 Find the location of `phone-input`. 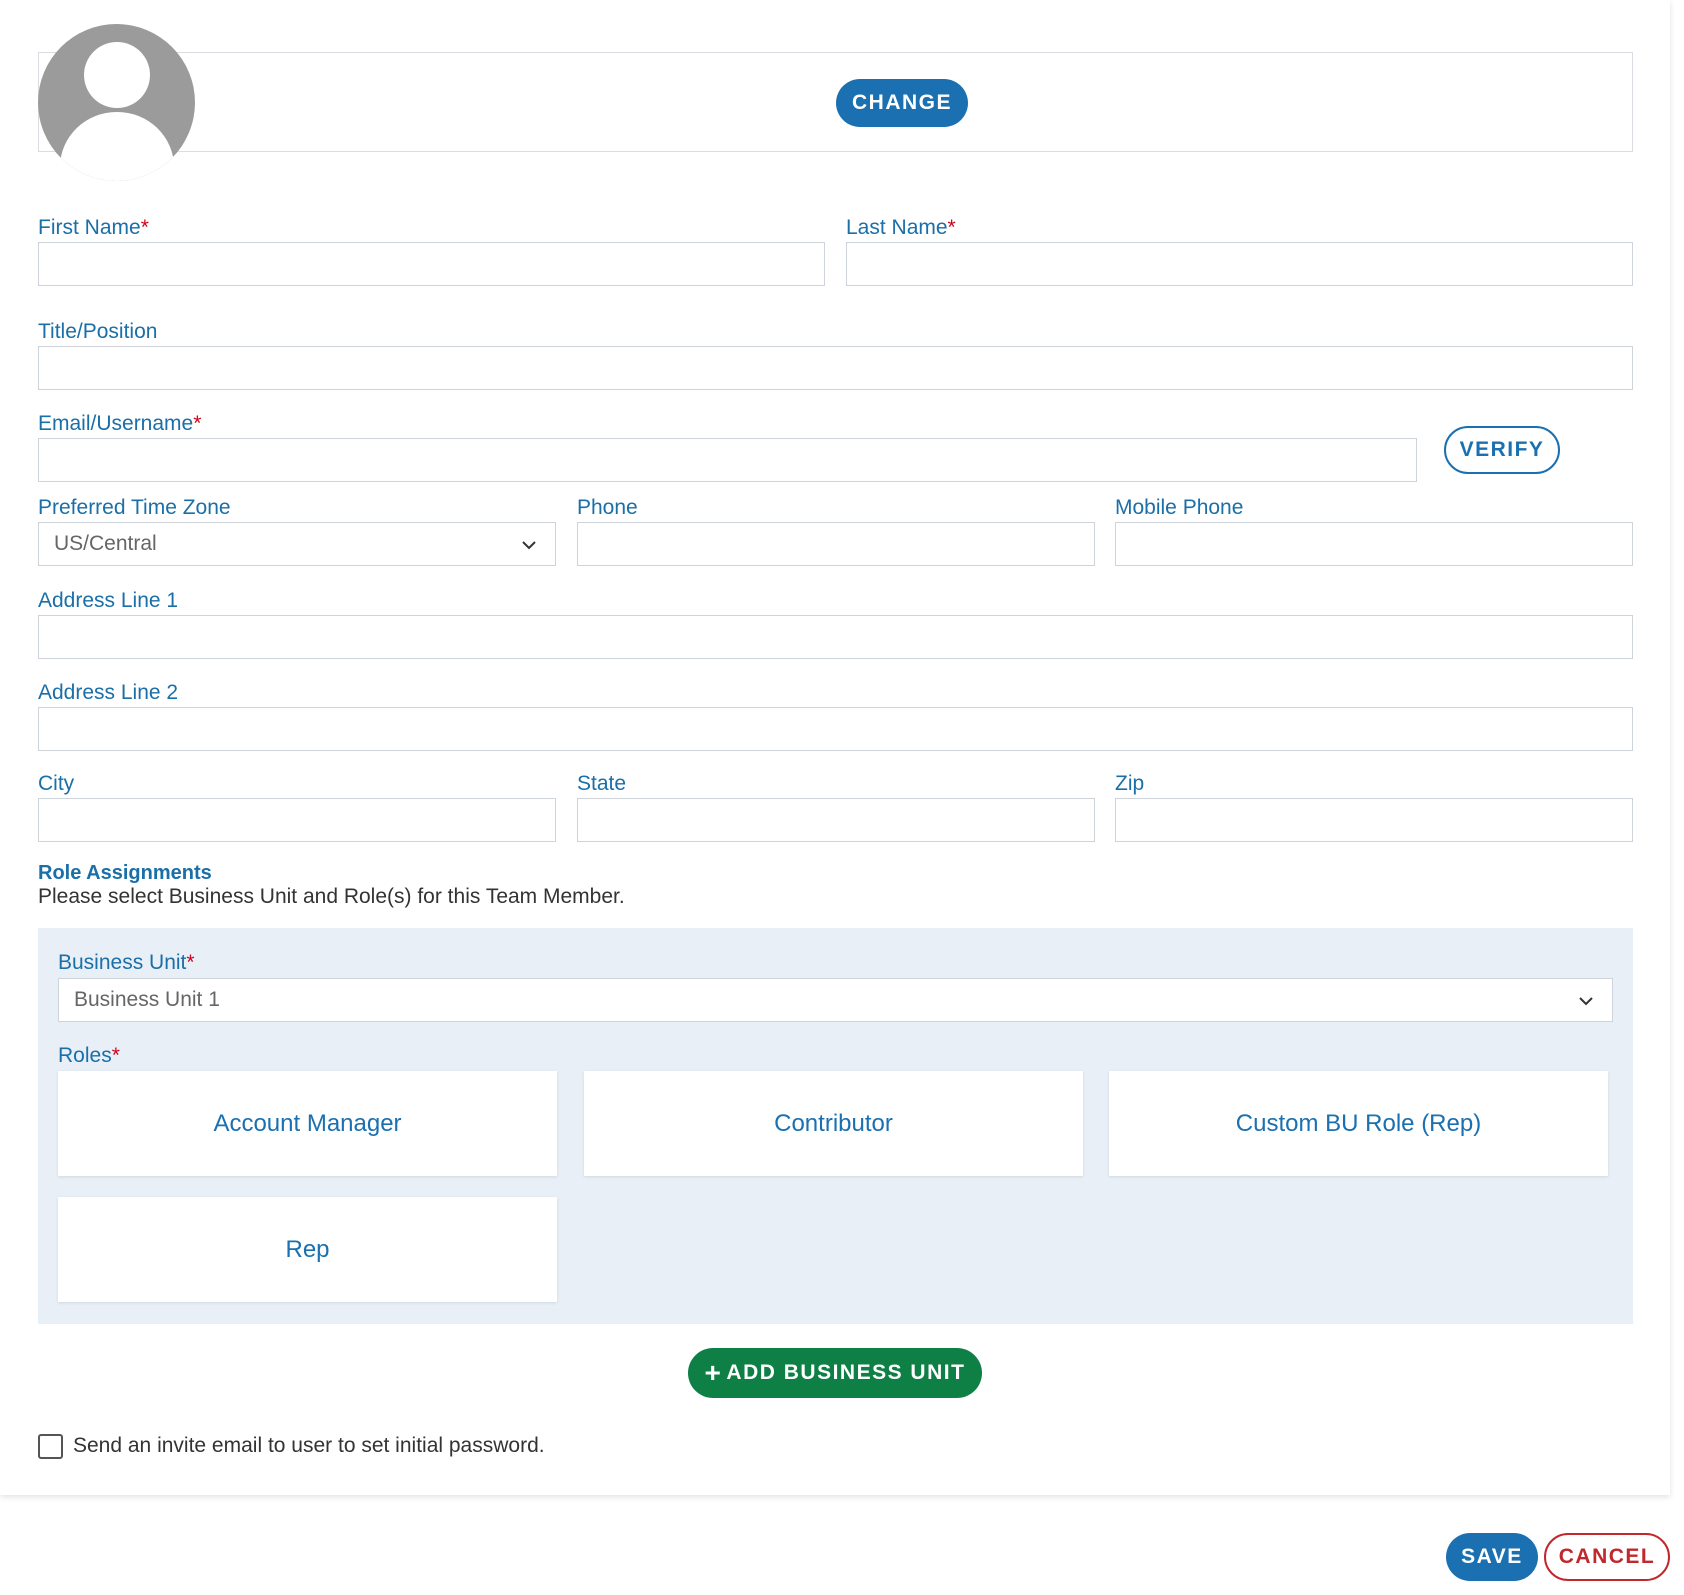

phone-input is located at coordinates (836, 544).